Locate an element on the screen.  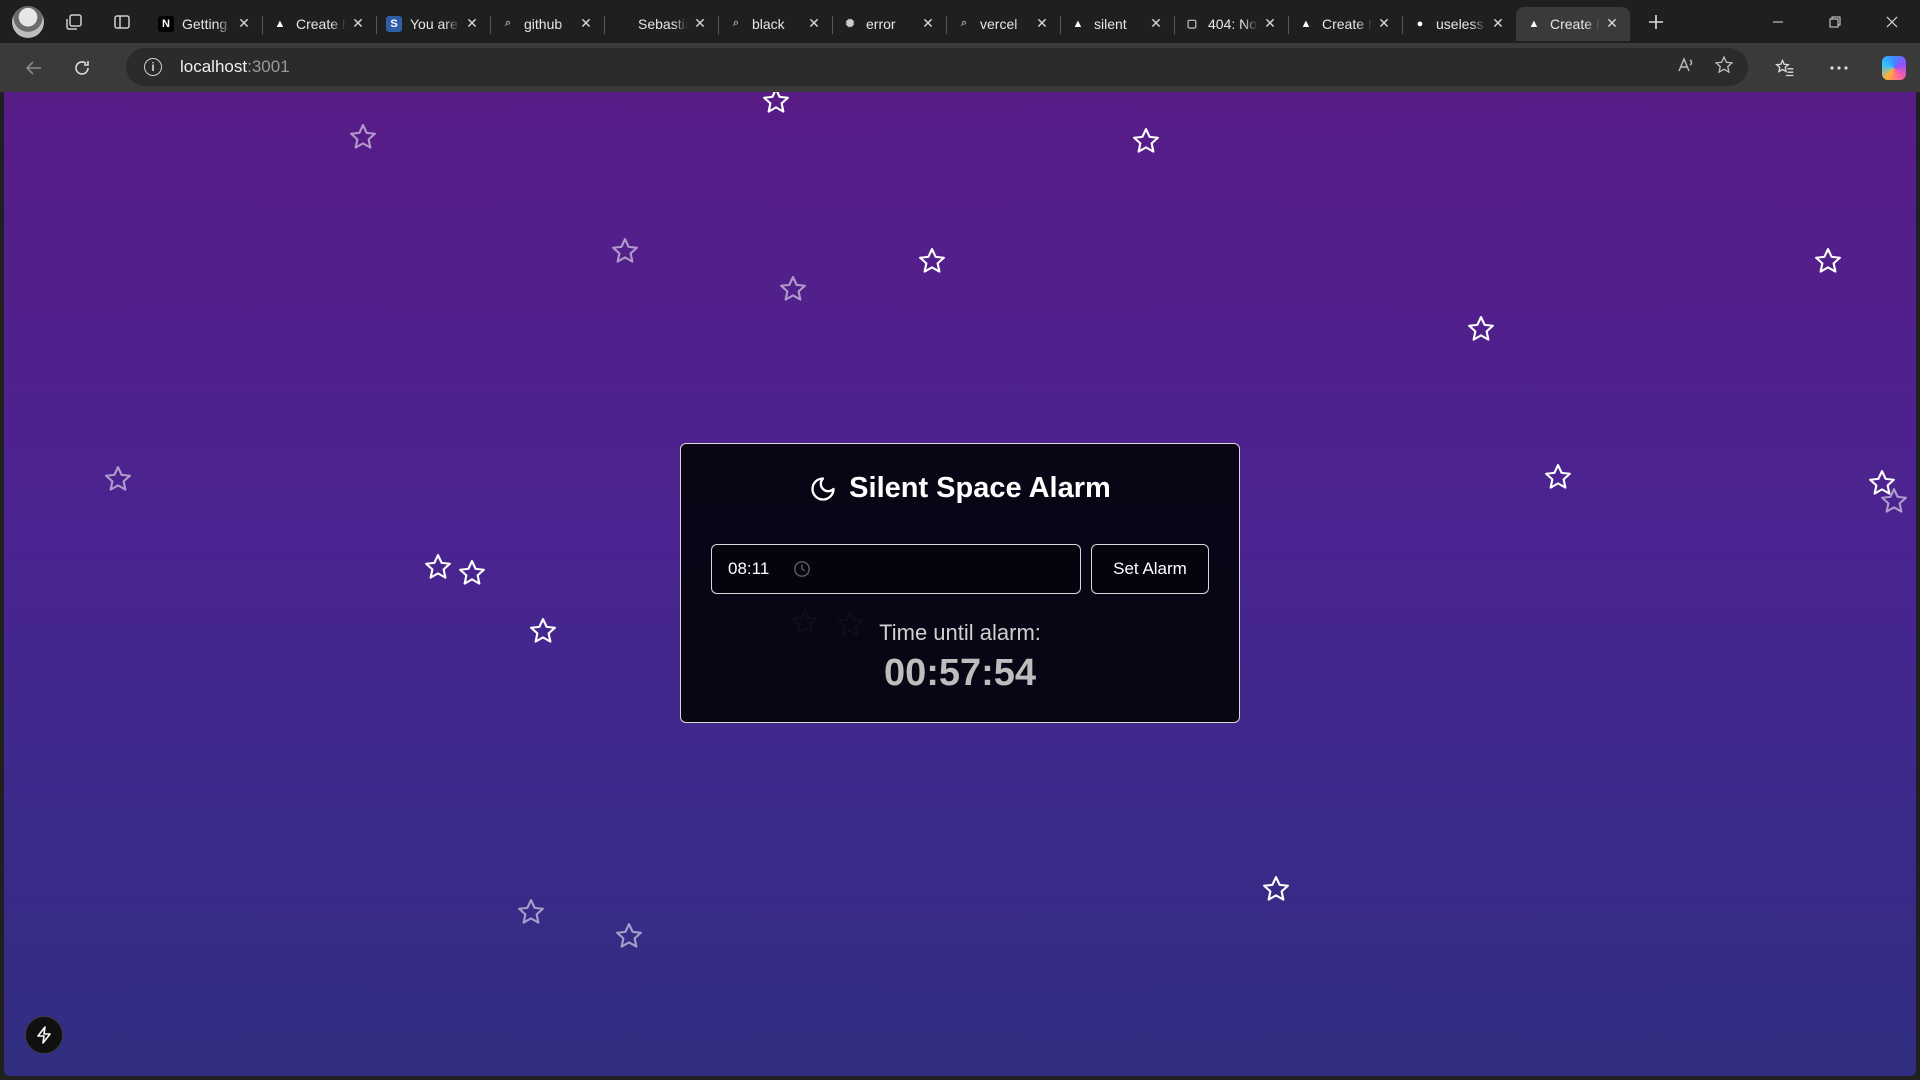
browser-tab: Sebastian✕ is located at coordinates (661, 24).